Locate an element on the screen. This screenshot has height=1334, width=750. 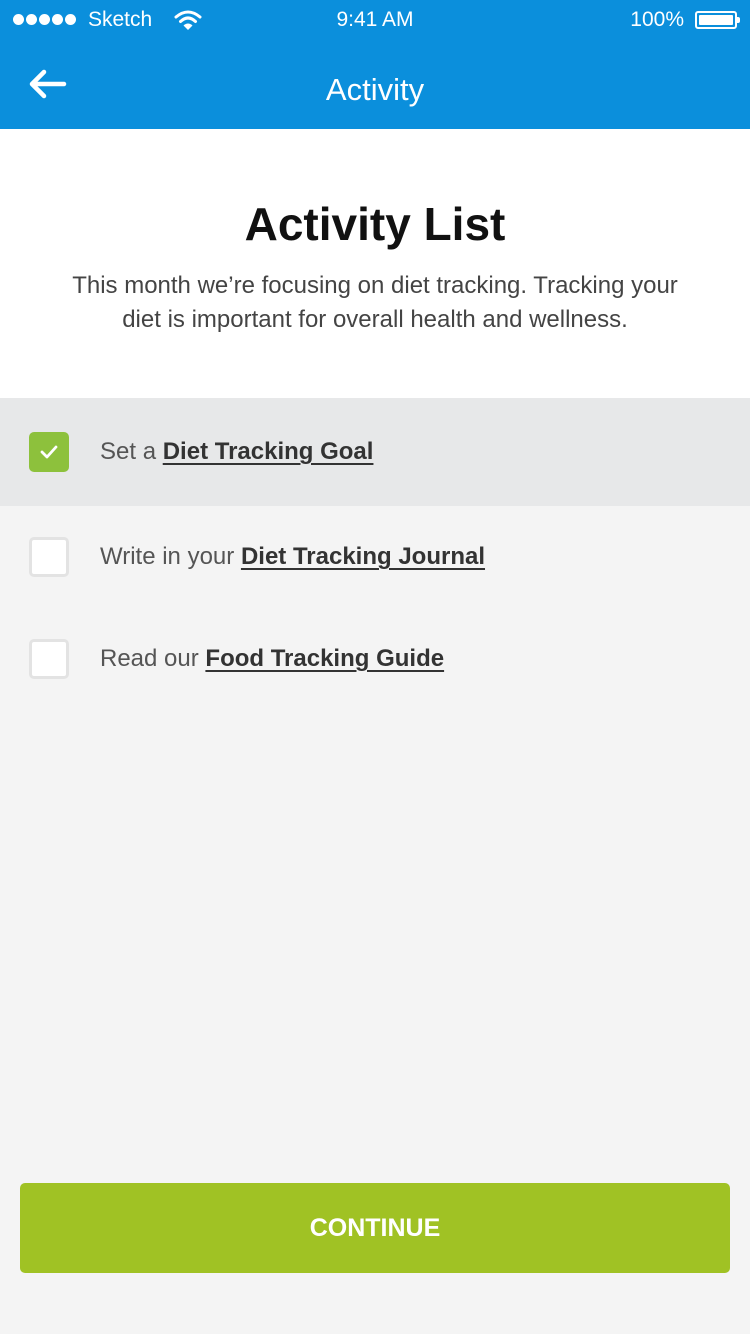
activity-item-diet-goal: Set a Diet Tracking Goal is located at coordinates (375, 452).